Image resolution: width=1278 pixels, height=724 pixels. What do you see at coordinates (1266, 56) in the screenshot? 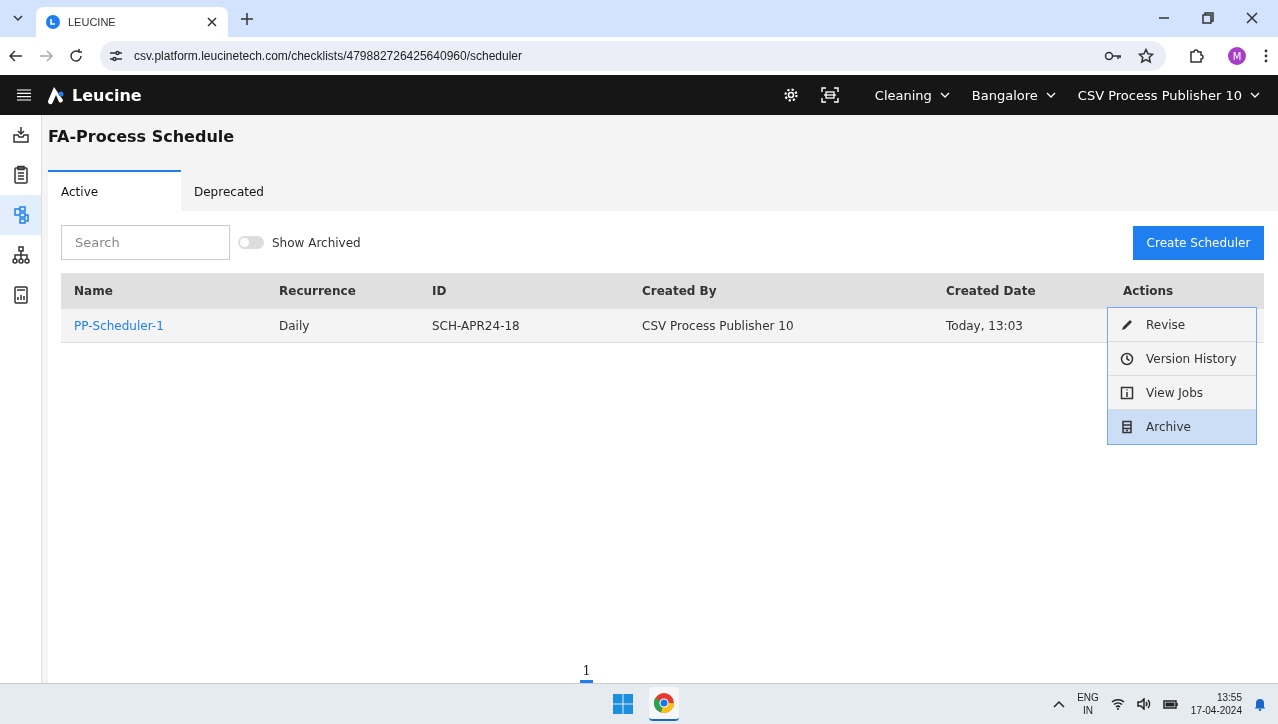
I see `more-options-icon` at bounding box center [1266, 56].